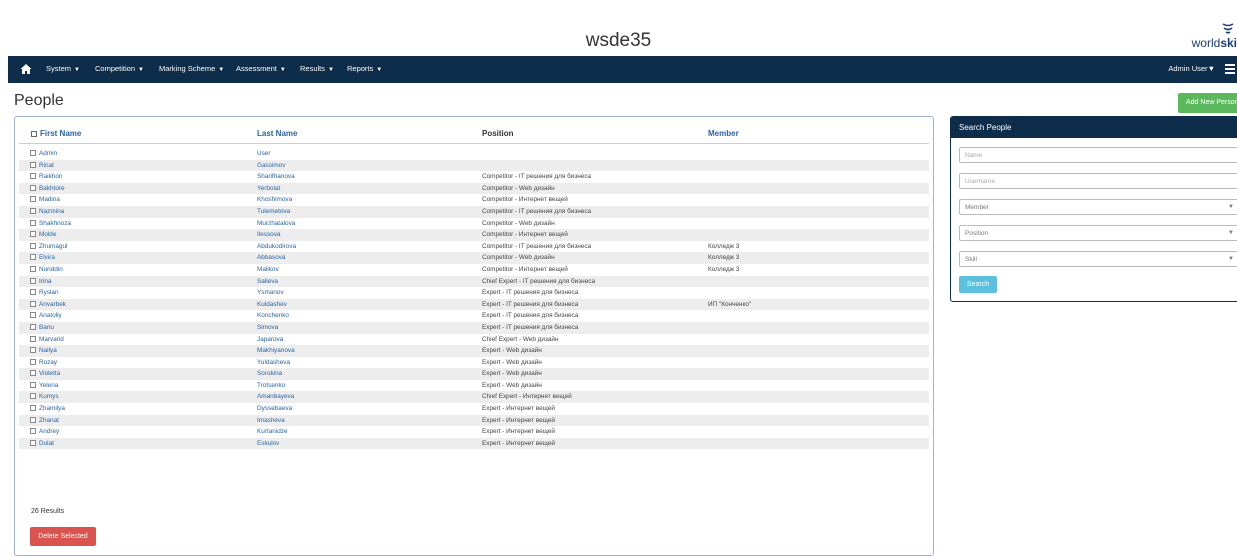  I want to click on last-name-cell: Yerbolat, so click(268, 188).